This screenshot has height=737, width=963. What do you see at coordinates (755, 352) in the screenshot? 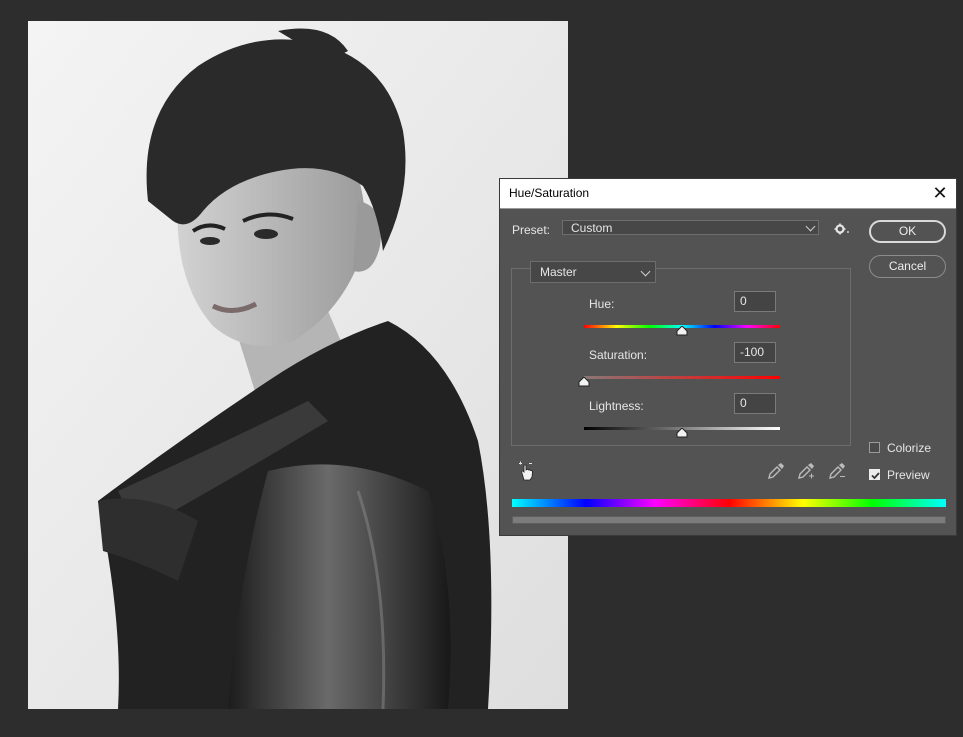
I see `saturation-input: -100` at bounding box center [755, 352].